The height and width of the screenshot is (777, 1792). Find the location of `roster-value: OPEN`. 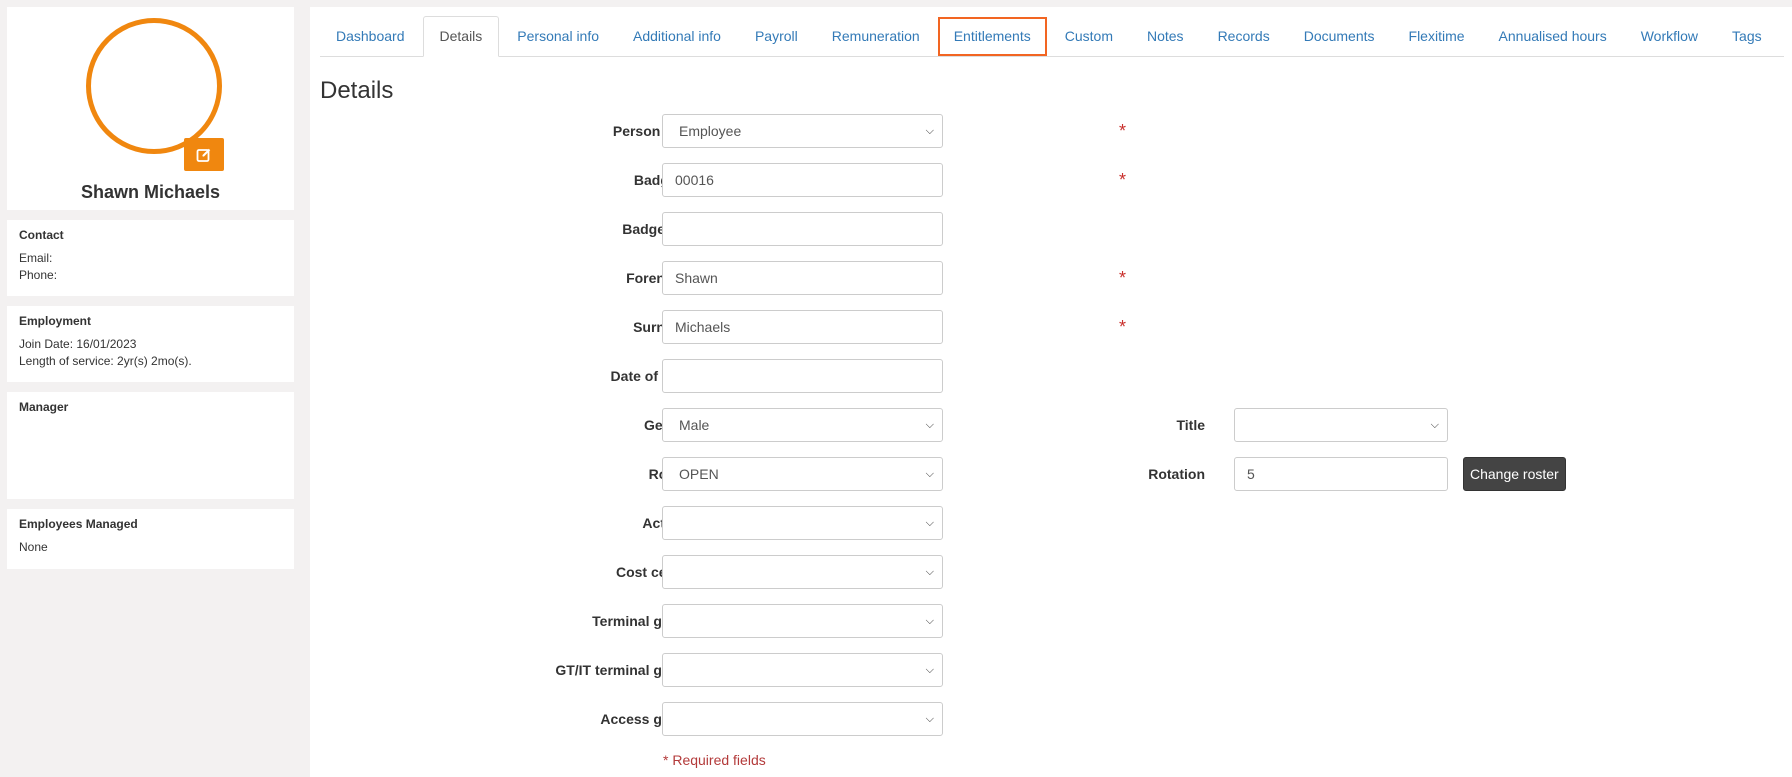

roster-value: OPEN is located at coordinates (699, 474).